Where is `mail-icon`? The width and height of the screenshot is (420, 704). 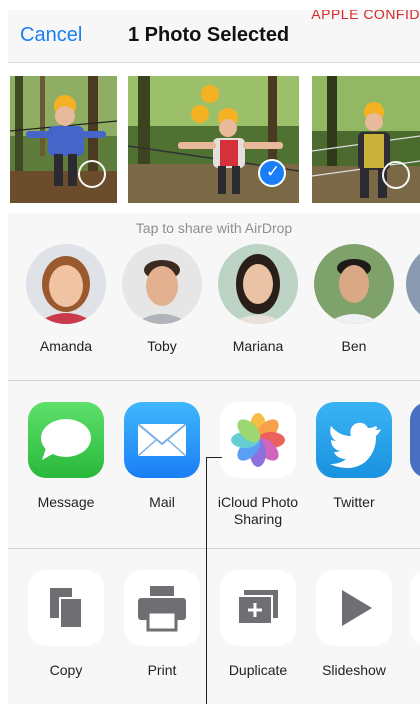 mail-icon is located at coordinates (162, 440).